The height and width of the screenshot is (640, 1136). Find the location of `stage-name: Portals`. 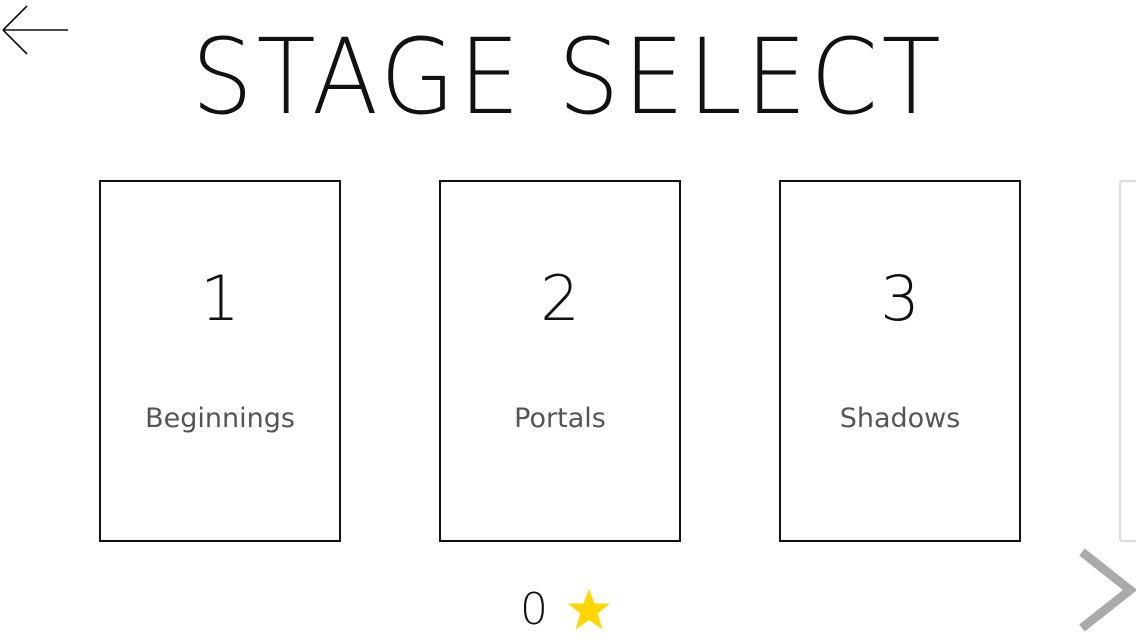

stage-name: Portals is located at coordinates (560, 418).